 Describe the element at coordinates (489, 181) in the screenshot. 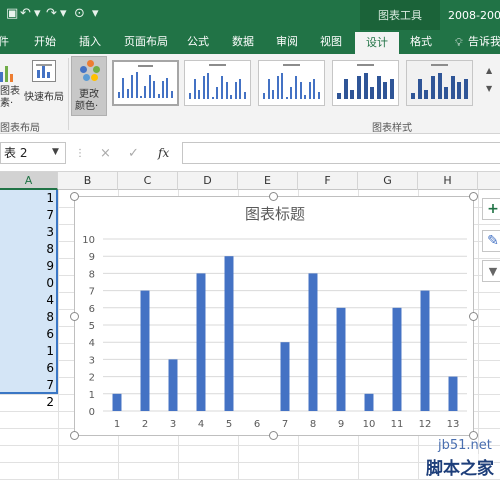

I see `column-header-i` at that location.